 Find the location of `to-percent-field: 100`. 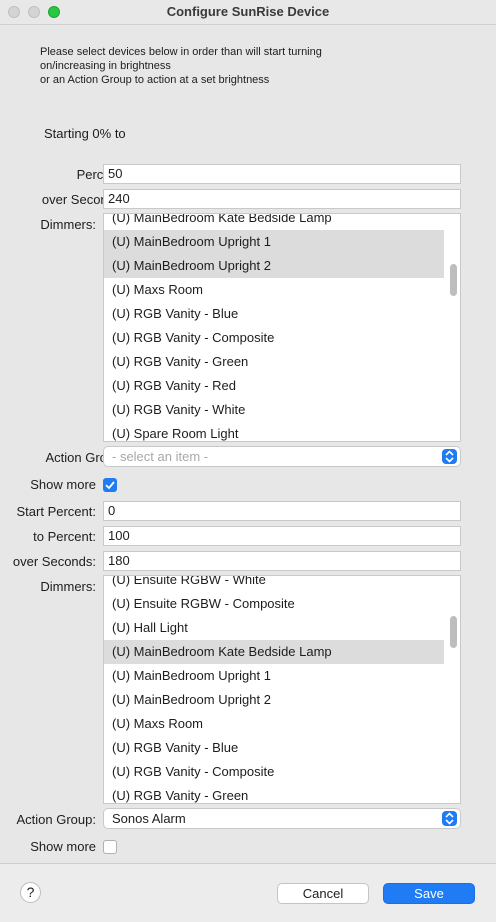

to-percent-field: 100 is located at coordinates (282, 536).